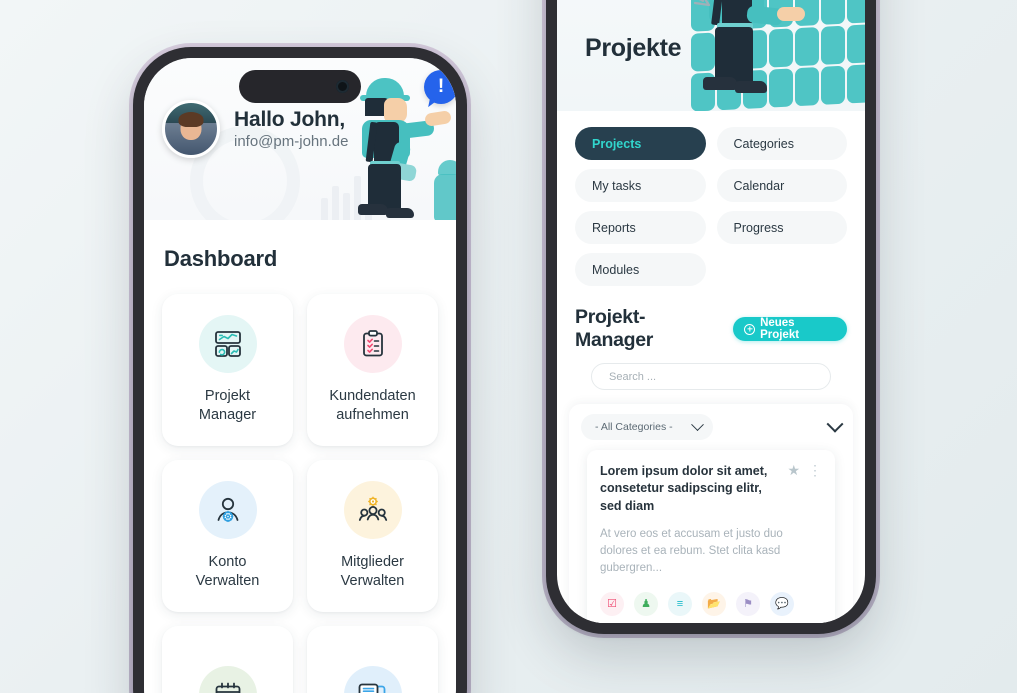 This screenshot has width=1017, height=693. I want to click on project-title-line2: consetetur sadipscing elitr, sed diam, so click(681, 497).